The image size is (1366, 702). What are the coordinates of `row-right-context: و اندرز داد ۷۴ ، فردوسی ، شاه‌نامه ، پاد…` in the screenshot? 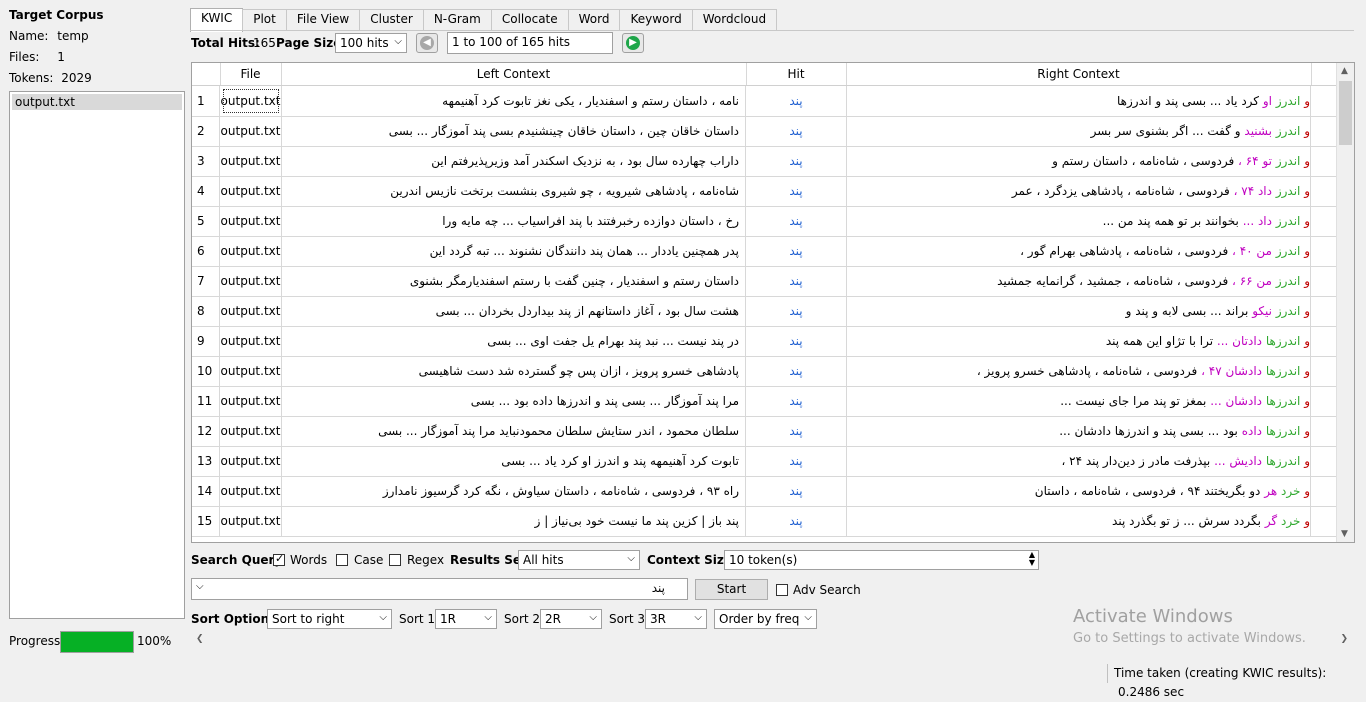 It's located at (1078, 191).